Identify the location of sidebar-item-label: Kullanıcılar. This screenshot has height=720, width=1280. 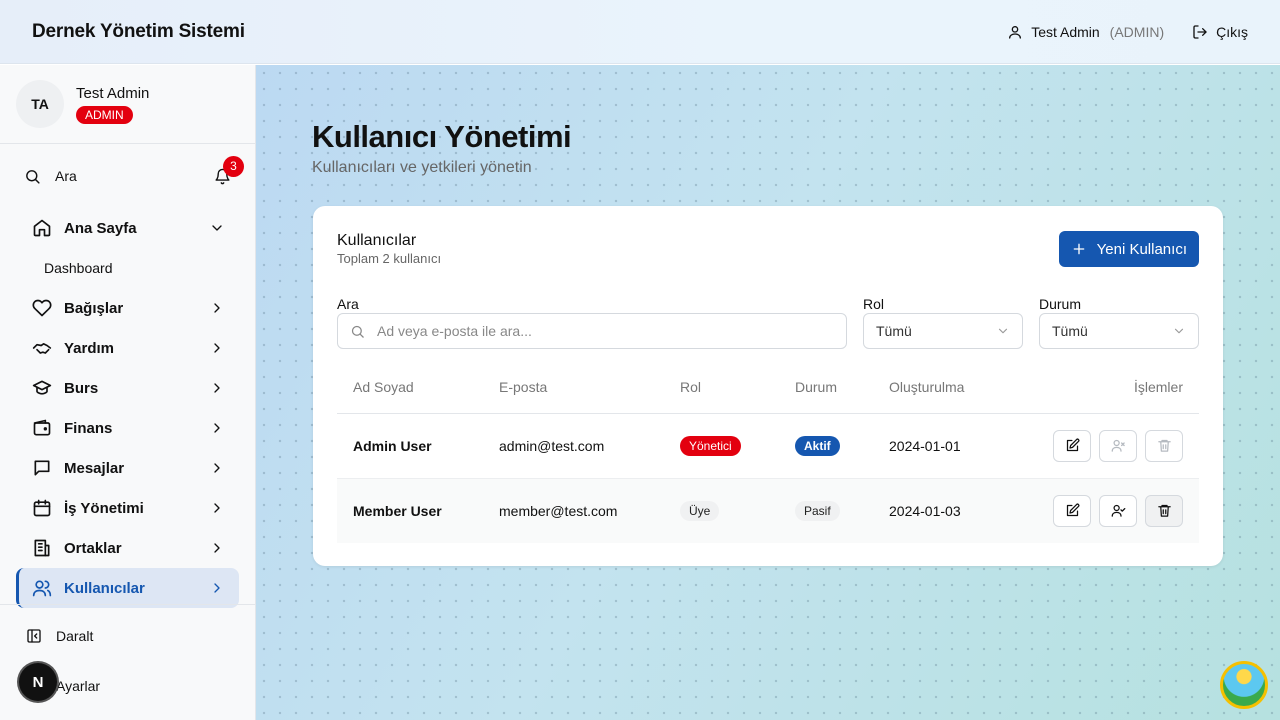
(104, 588).